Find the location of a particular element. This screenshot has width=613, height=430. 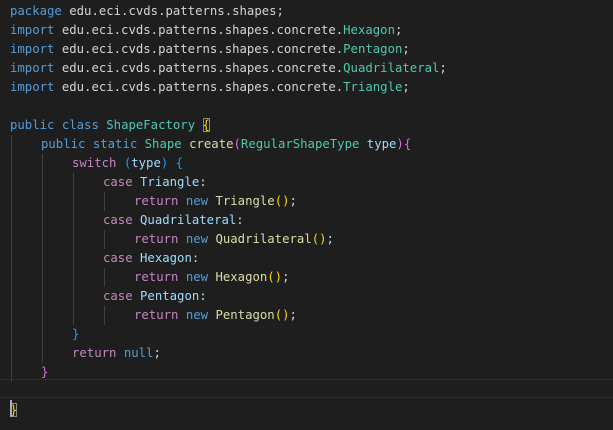

code-line: case Hexagon: is located at coordinates (311, 258).